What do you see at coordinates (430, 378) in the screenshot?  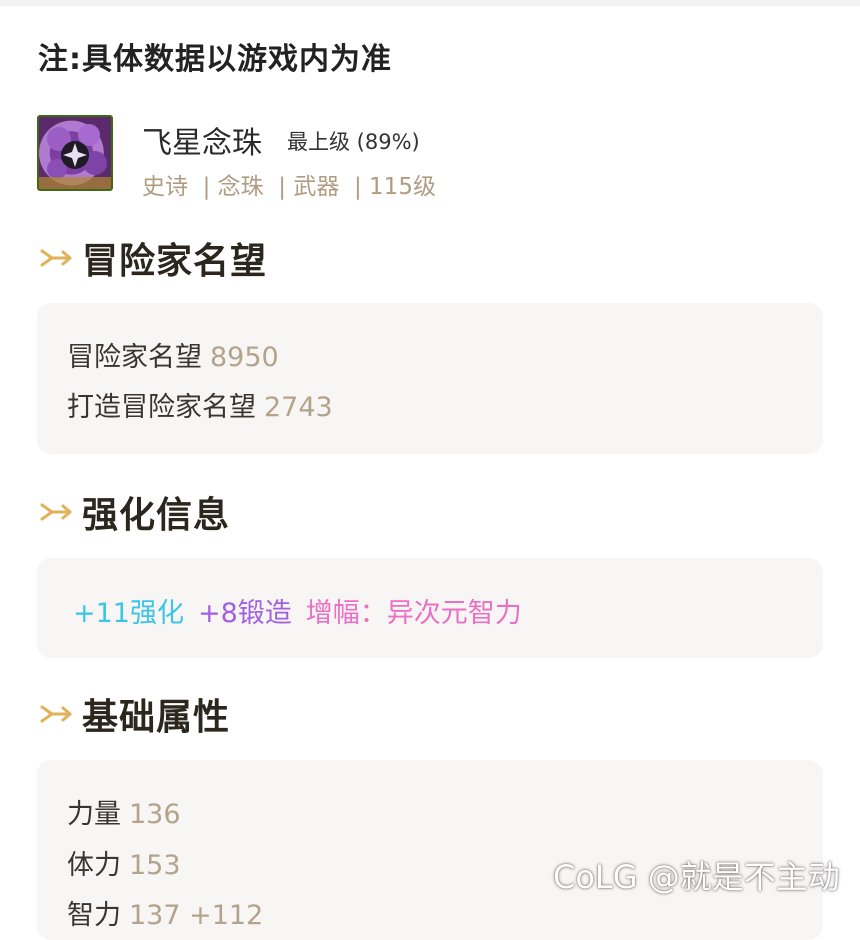 I see `reputation-card: 冒险家名望 8950 打造冒险家名望 2743` at bounding box center [430, 378].